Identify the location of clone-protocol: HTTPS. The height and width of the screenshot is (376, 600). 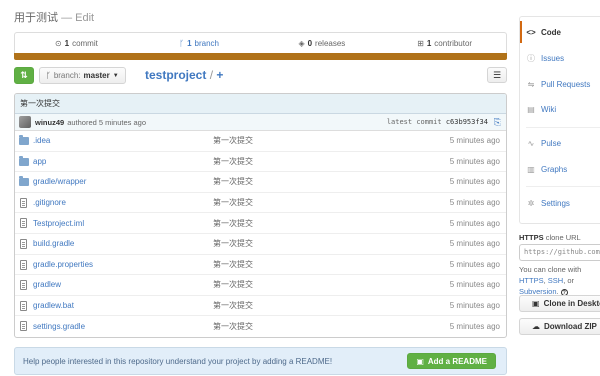
(531, 237).